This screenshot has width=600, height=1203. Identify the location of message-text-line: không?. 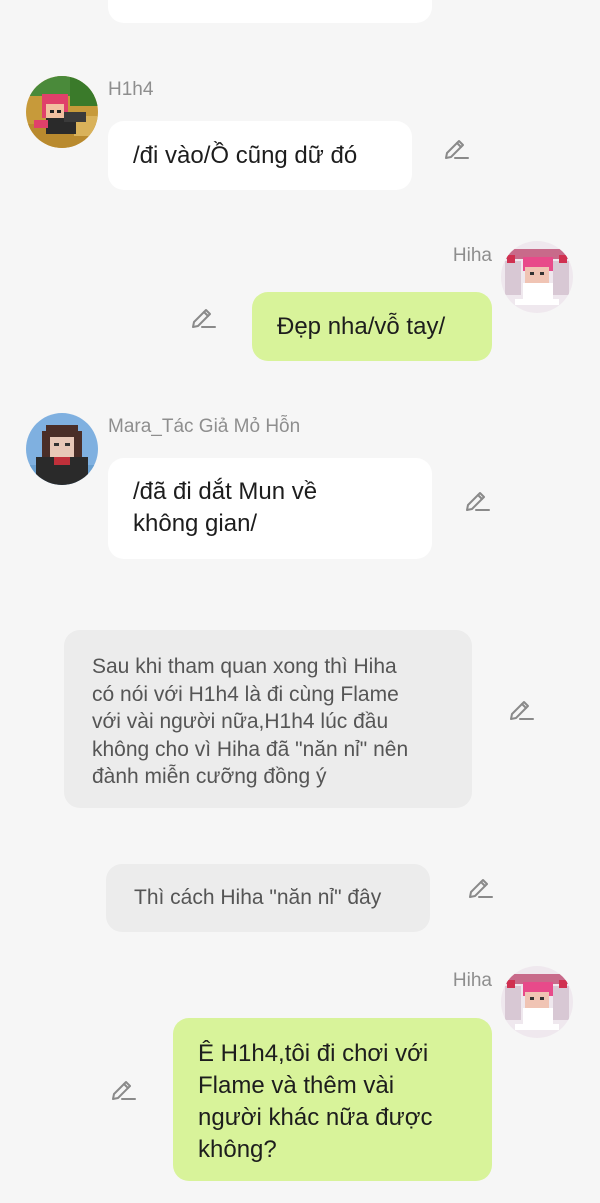
(237, 1149).